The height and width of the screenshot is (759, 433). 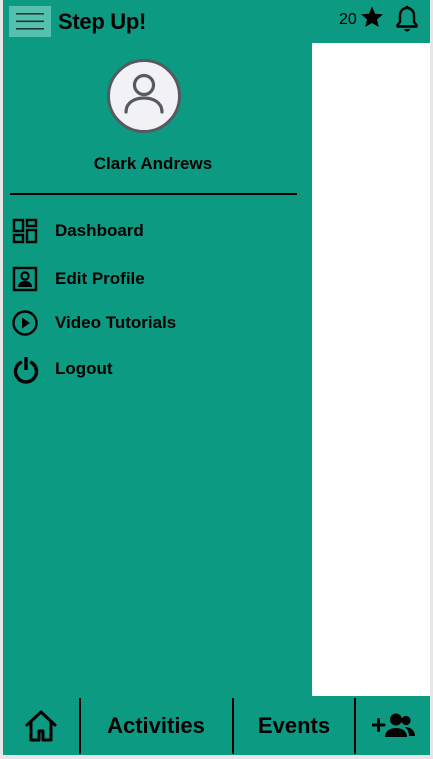 What do you see at coordinates (372, 16) in the screenshot?
I see `star-icon` at bounding box center [372, 16].